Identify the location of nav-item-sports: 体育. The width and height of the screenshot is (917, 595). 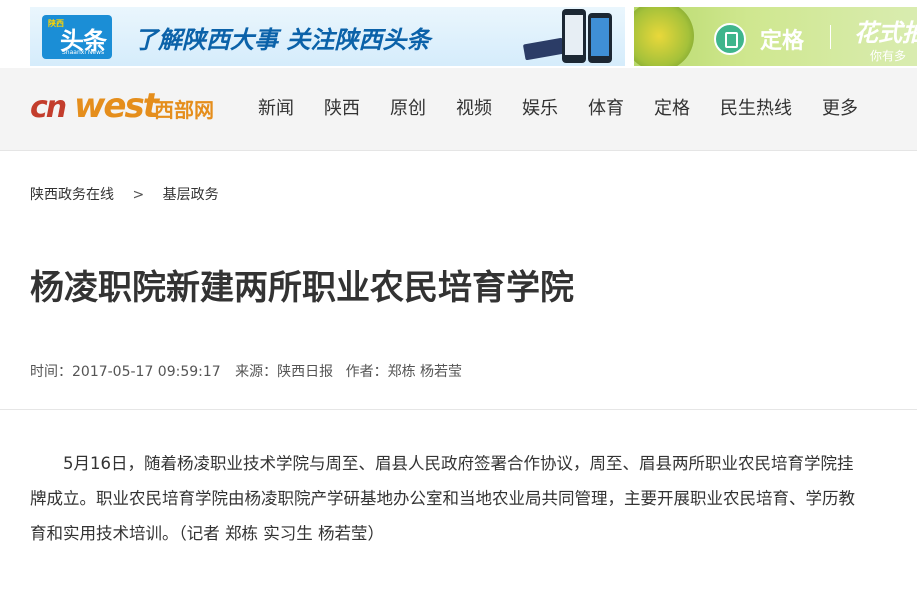
(606, 107).